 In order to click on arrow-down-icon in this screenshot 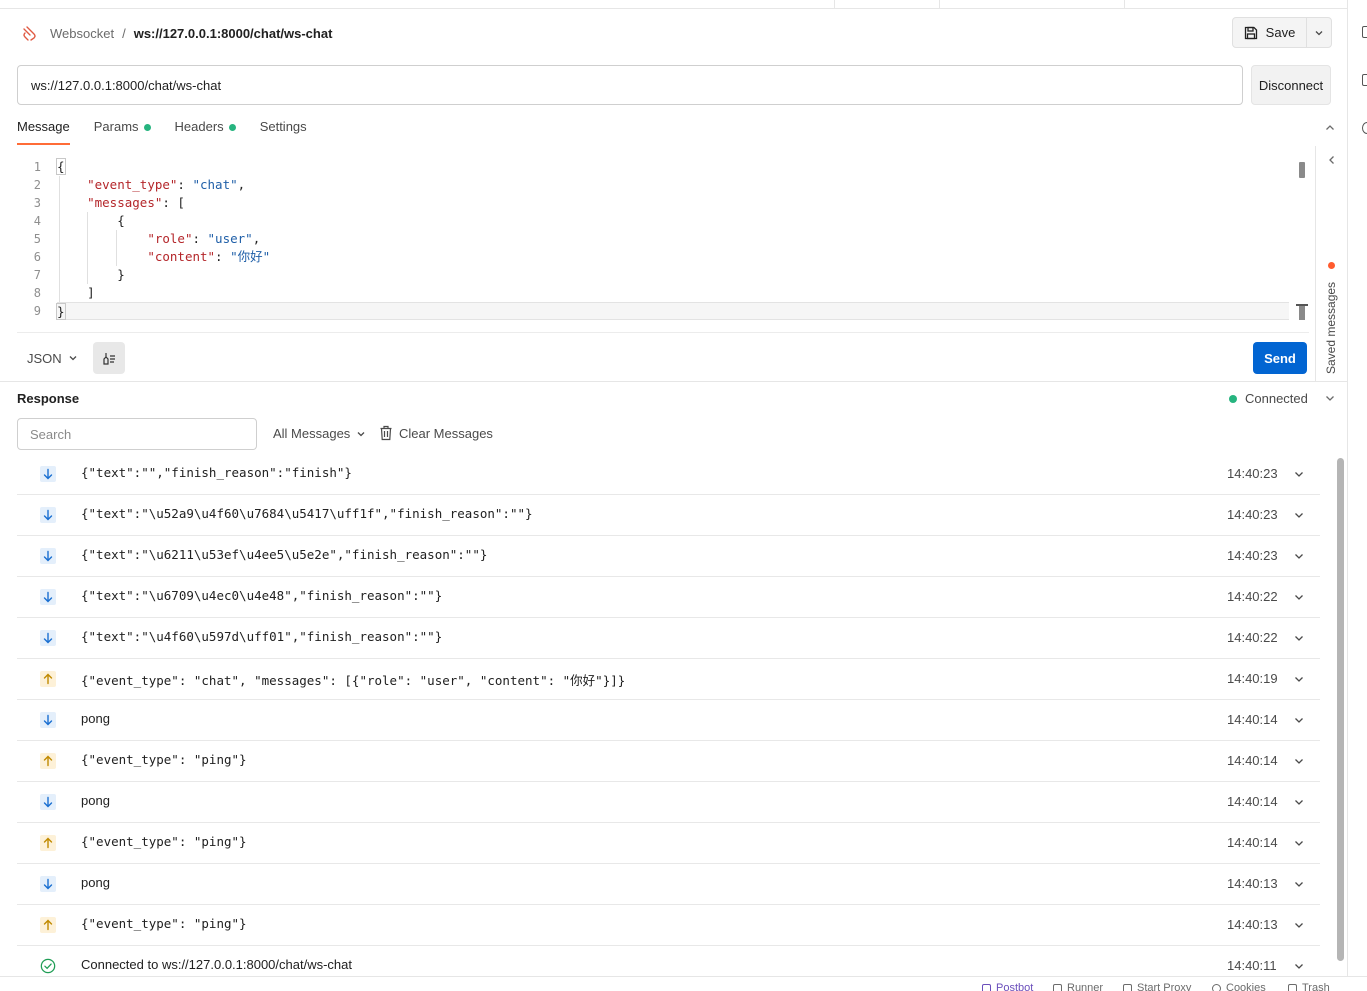, I will do `click(48, 720)`.